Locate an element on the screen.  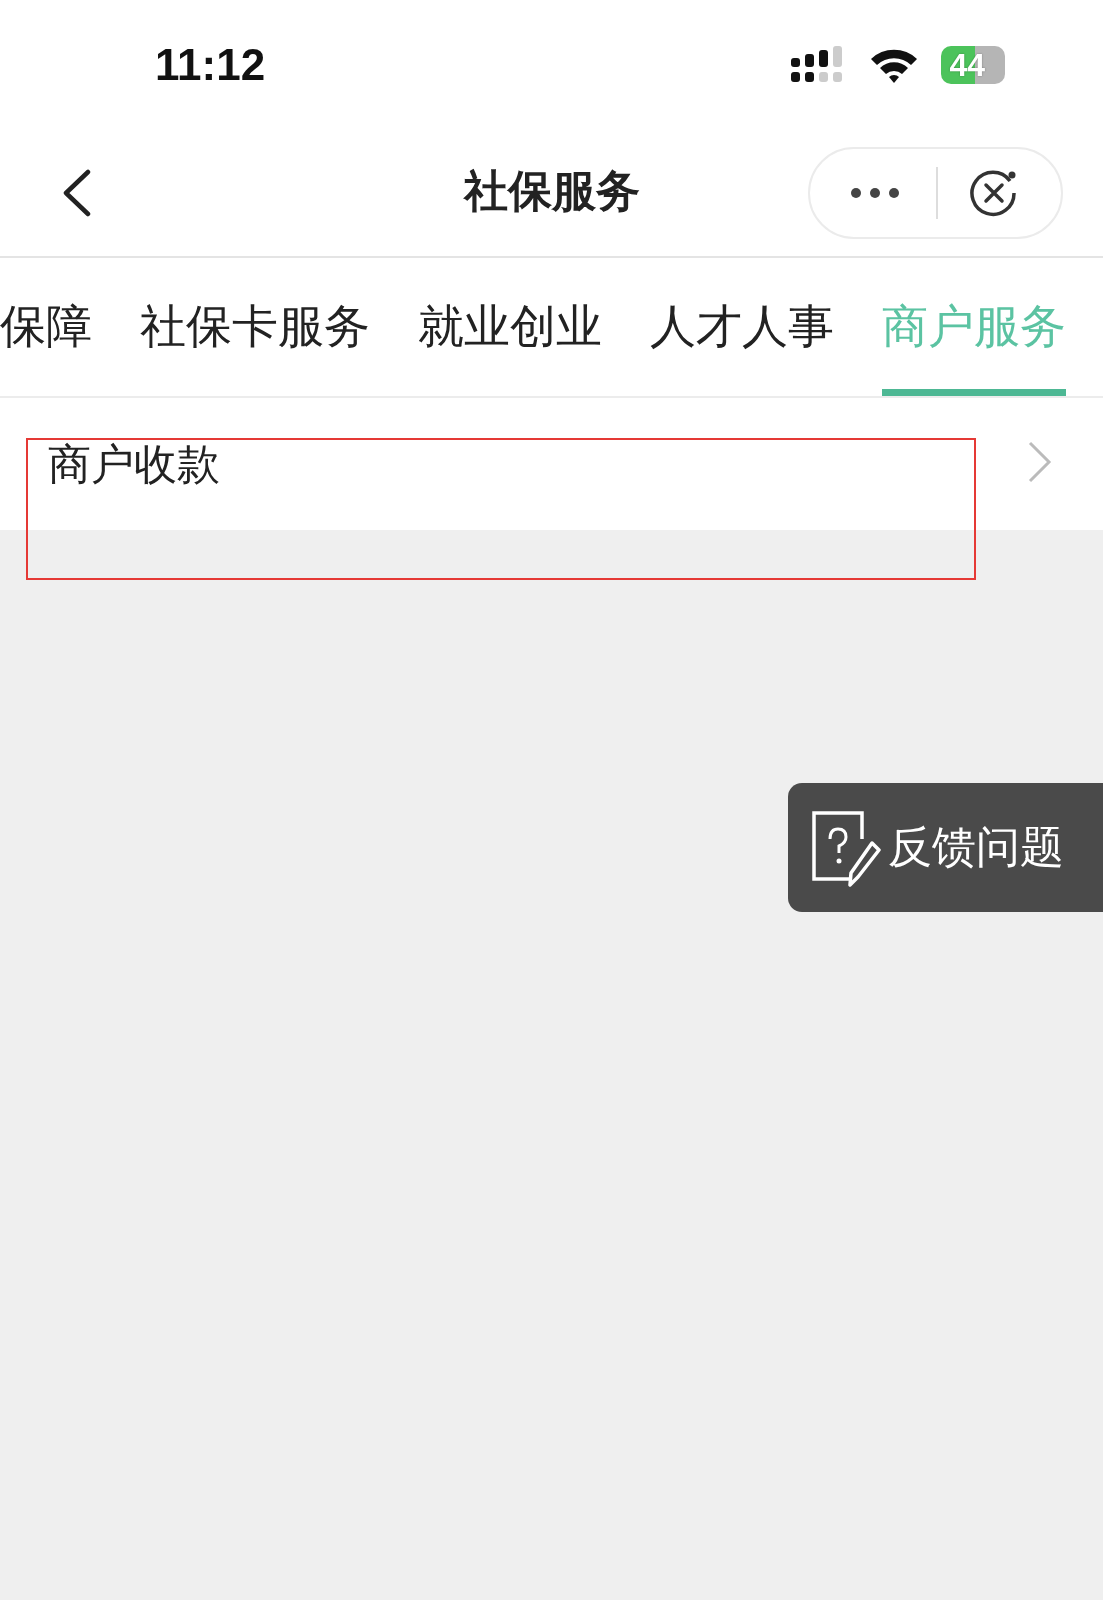
tab: 社保卡服务 is located at coordinates (255, 327).